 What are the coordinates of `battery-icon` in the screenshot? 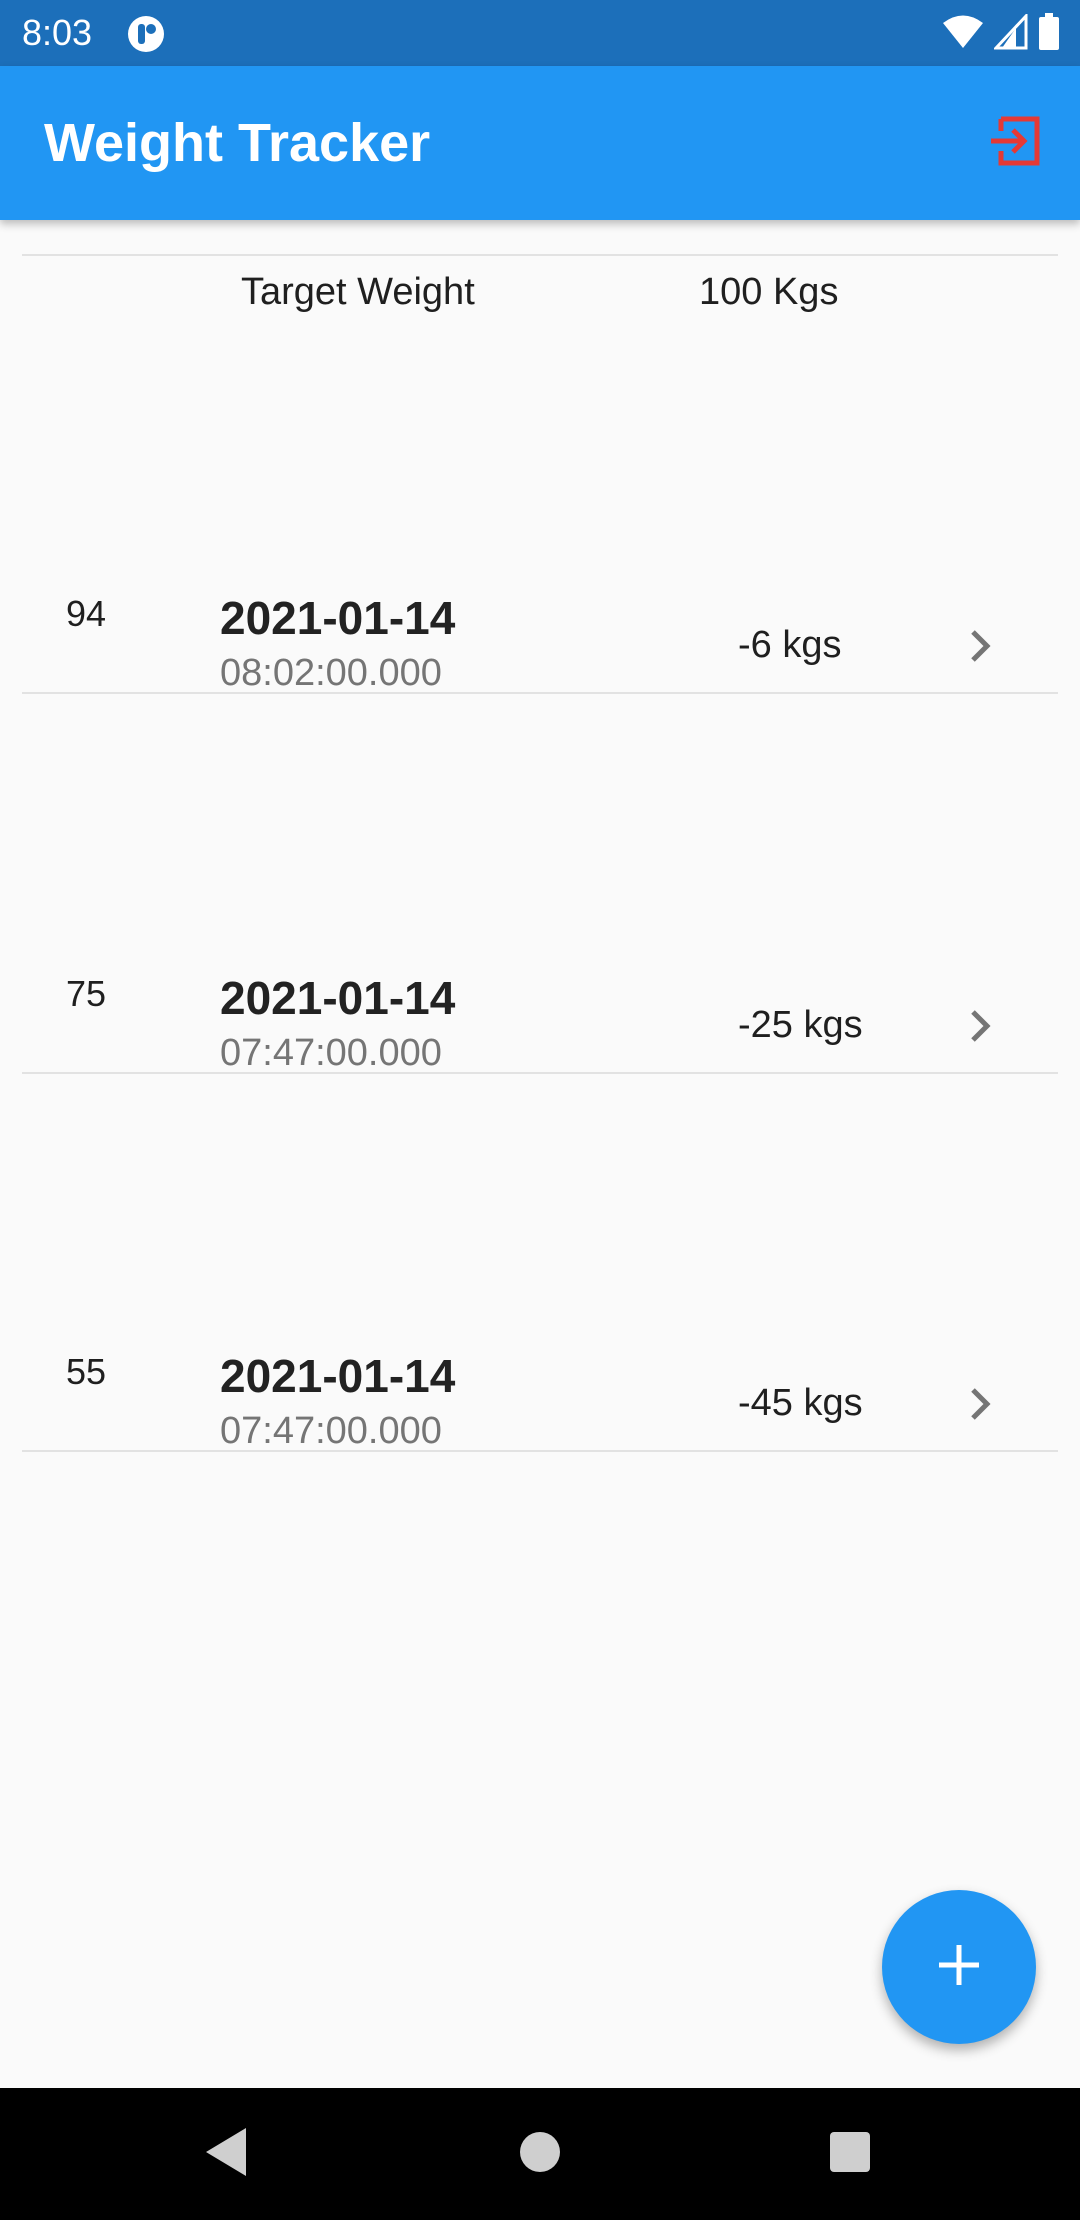 It's located at (1049, 34).